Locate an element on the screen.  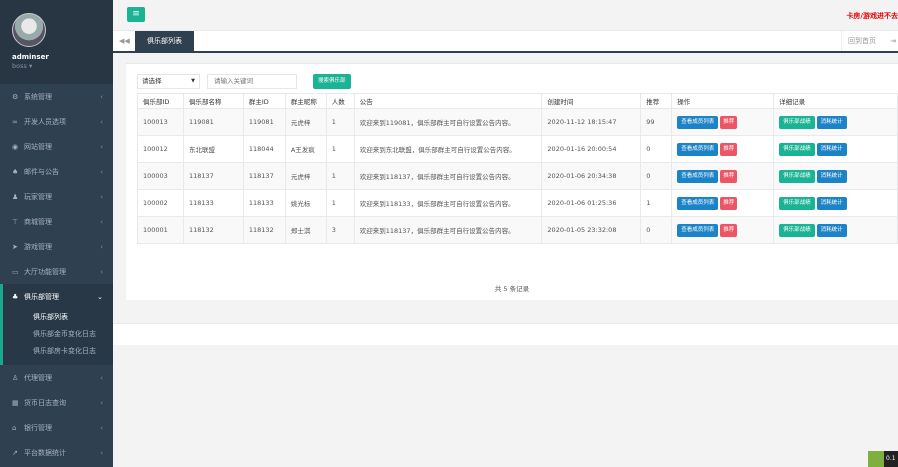
sidebar-item-club: ♣ 俱乐部管理 ⌄ is located at coordinates (56, 296).